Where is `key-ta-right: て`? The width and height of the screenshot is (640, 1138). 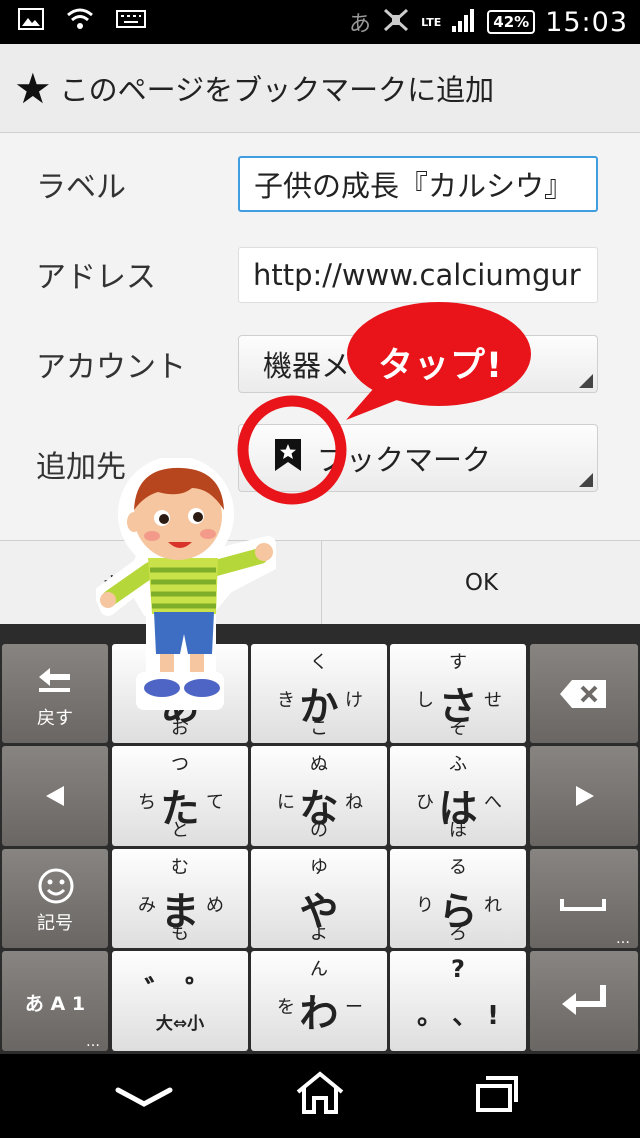 key-ta-right: て is located at coordinates (215, 802).